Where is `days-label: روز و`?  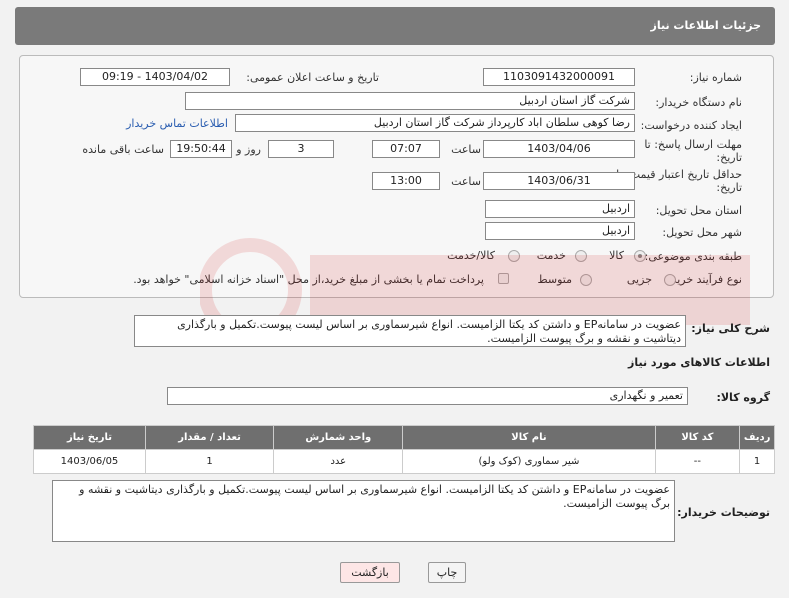 days-label: روز و is located at coordinates (248, 149).